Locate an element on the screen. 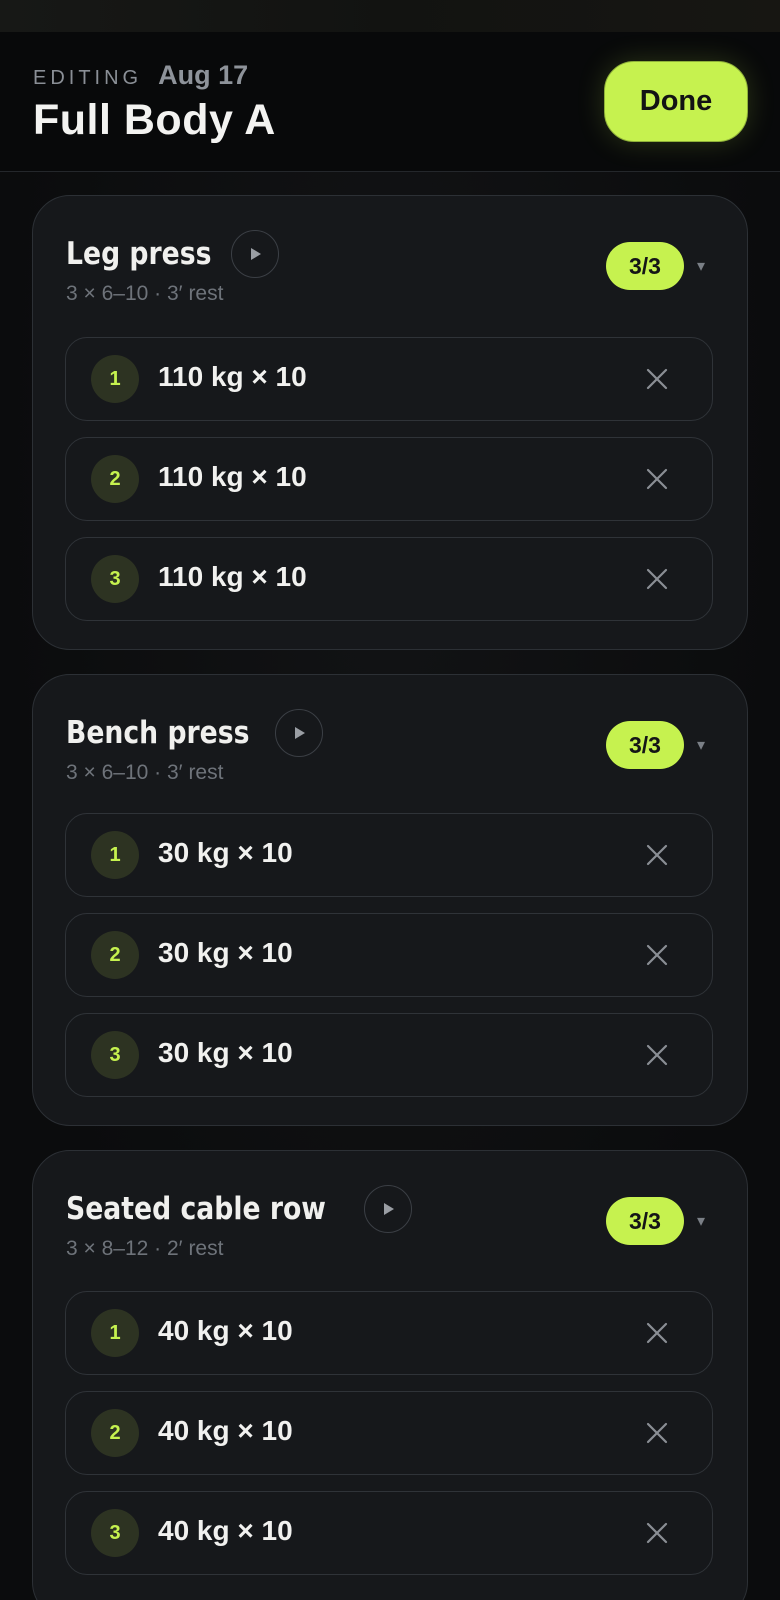  editing-label: EDITING is located at coordinates (88, 78).